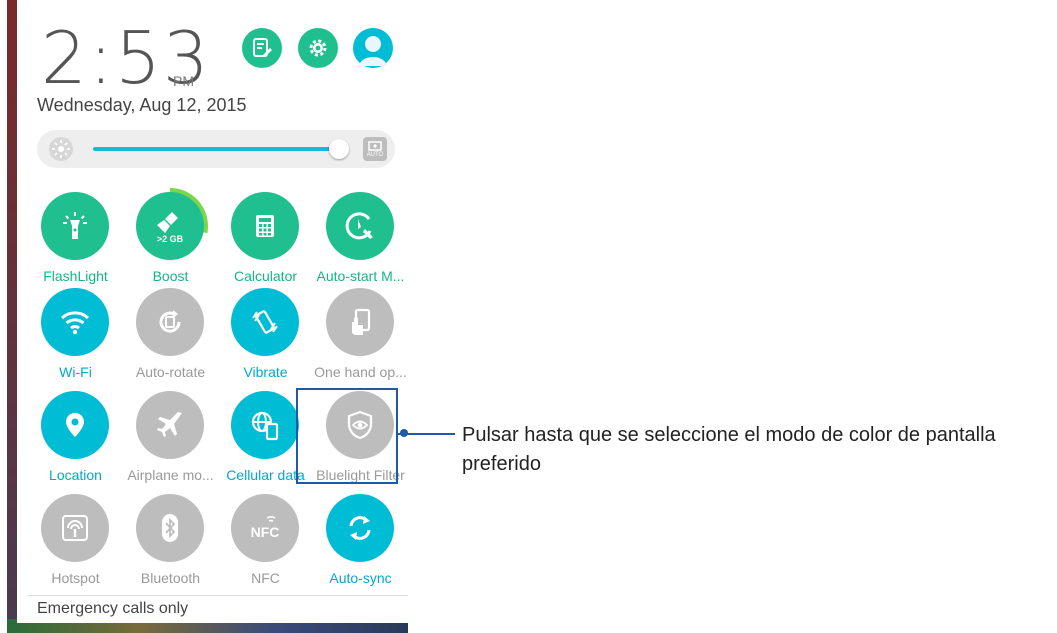  I want to click on tile-label: Calculator, so click(265, 276).